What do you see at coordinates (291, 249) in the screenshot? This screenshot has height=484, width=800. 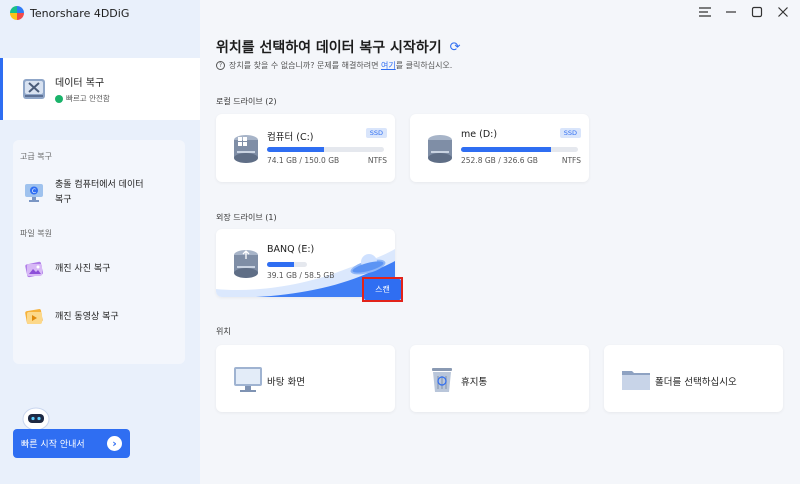 I see `drive-name: BANQ (E:)` at bounding box center [291, 249].